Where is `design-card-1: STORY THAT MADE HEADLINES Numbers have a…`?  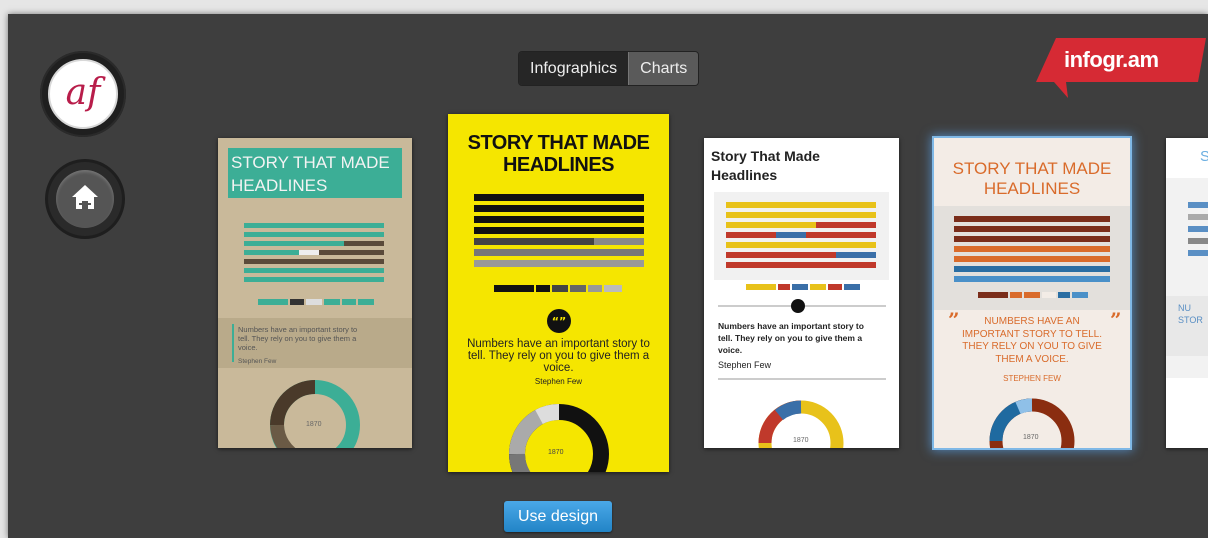 design-card-1: STORY THAT MADE HEADLINES Numbers have a… is located at coordinates (315, 293).